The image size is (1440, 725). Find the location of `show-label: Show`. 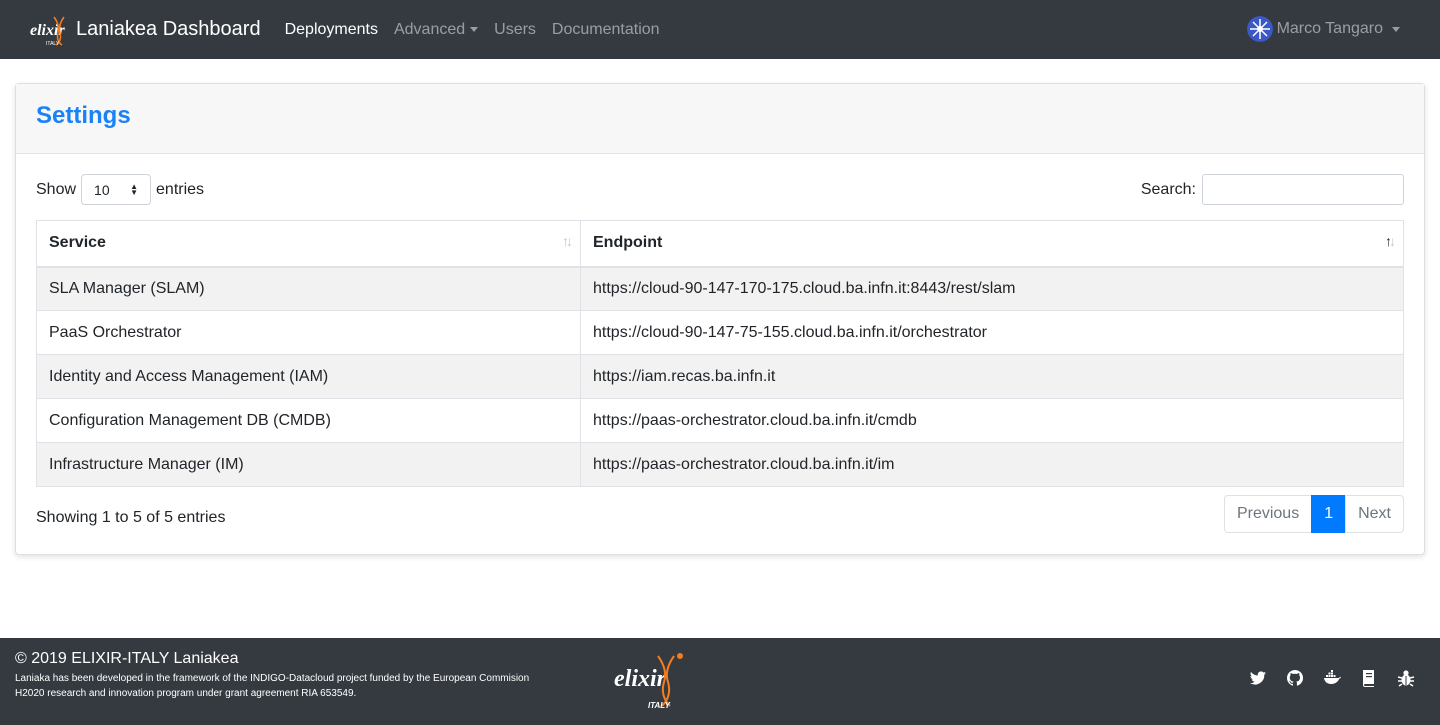

show-label: Show is located at coordinates (56, 189).